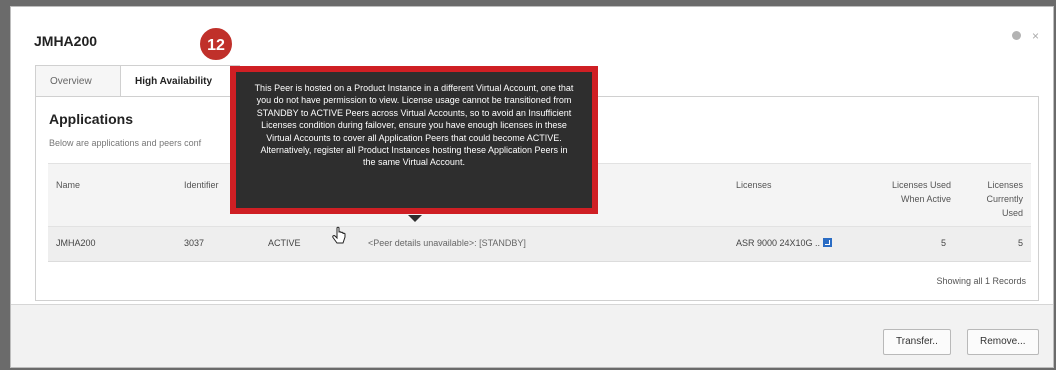  What do you see at coordinates (76, 243) in the screenshot?
I see `row-name: JMHA200` at bounding box center [76, 243].